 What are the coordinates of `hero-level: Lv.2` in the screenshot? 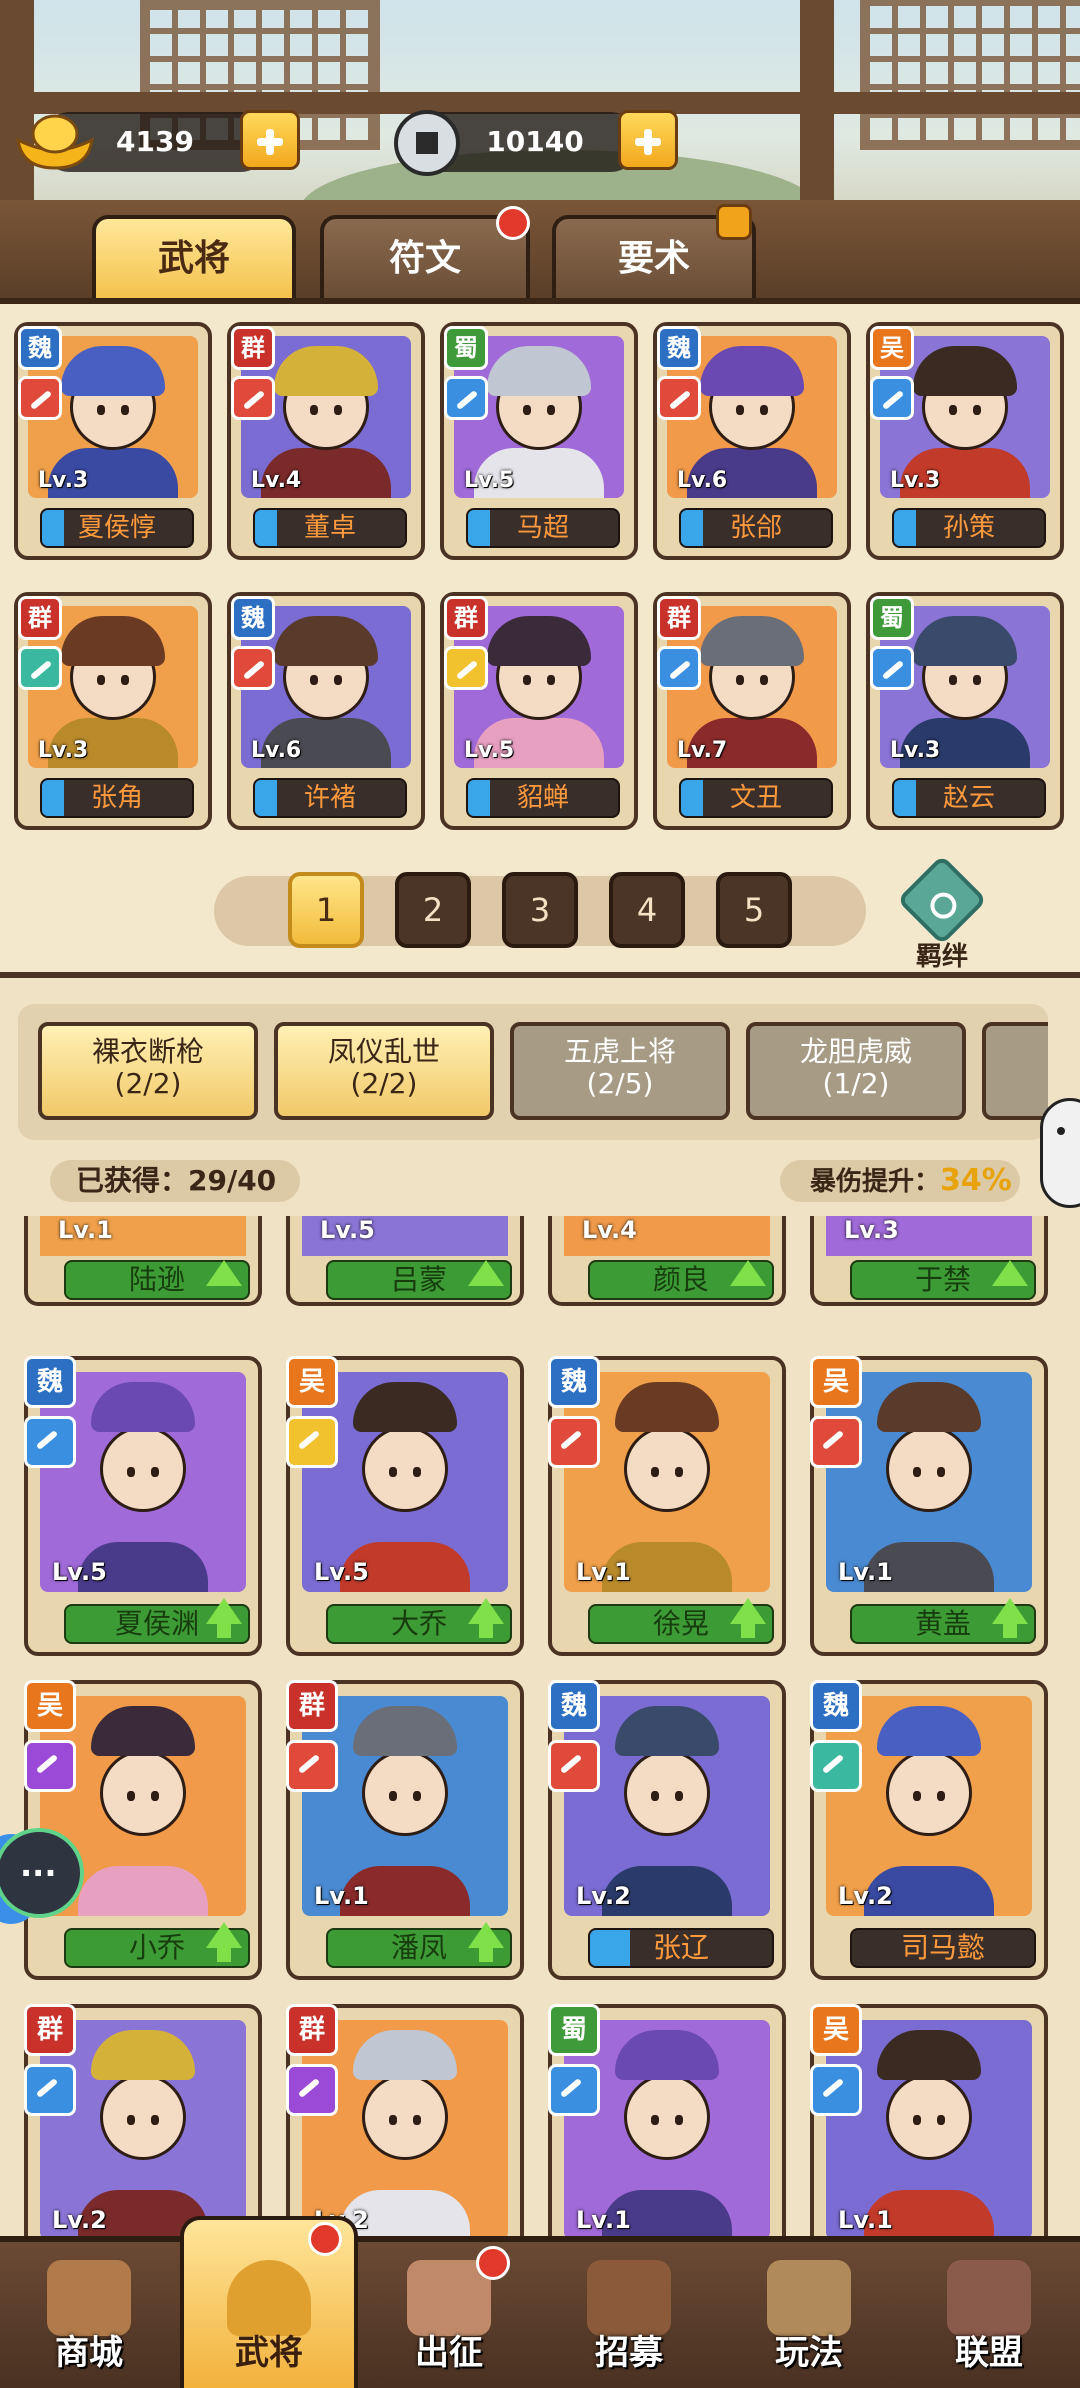 It's located at (865, 1896).